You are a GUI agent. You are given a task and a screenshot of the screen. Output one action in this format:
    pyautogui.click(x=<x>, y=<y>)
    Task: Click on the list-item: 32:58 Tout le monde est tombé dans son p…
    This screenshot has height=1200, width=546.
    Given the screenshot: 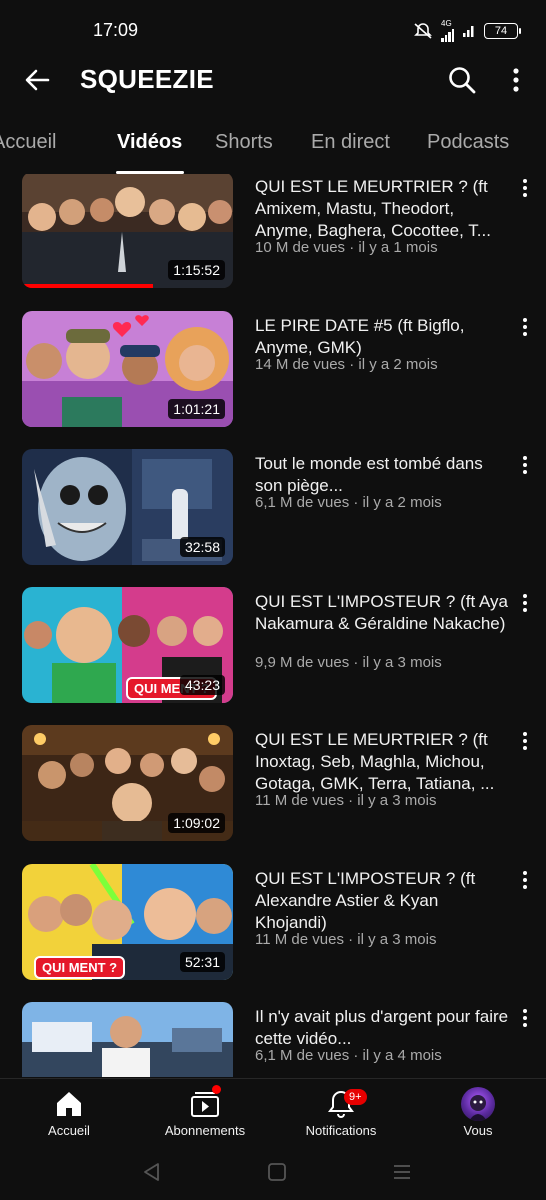 What is the action you would take?
    pyautogui.click(x=273, y=509)
    